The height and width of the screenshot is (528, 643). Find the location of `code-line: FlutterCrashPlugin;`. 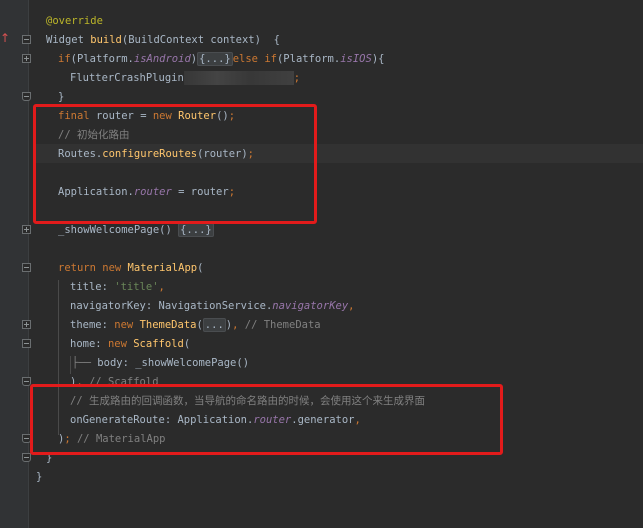

code-line: FlutterCrashPlugin; is located at coordinates (185, 78).